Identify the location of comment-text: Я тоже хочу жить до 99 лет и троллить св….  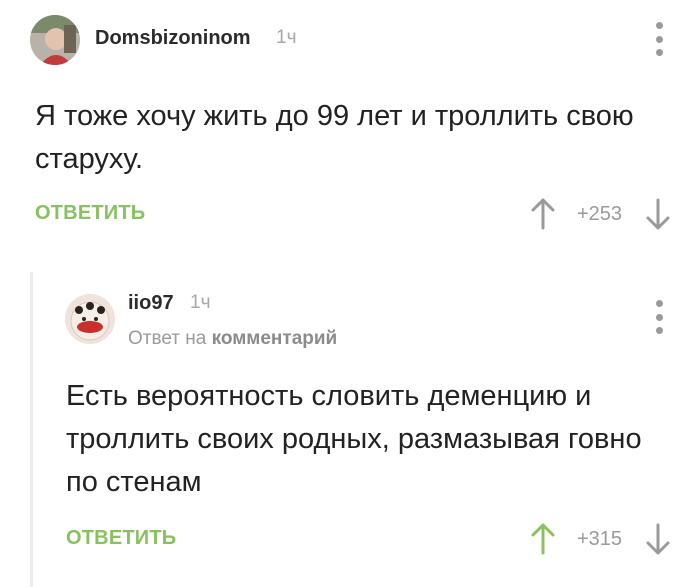
(334, 137).